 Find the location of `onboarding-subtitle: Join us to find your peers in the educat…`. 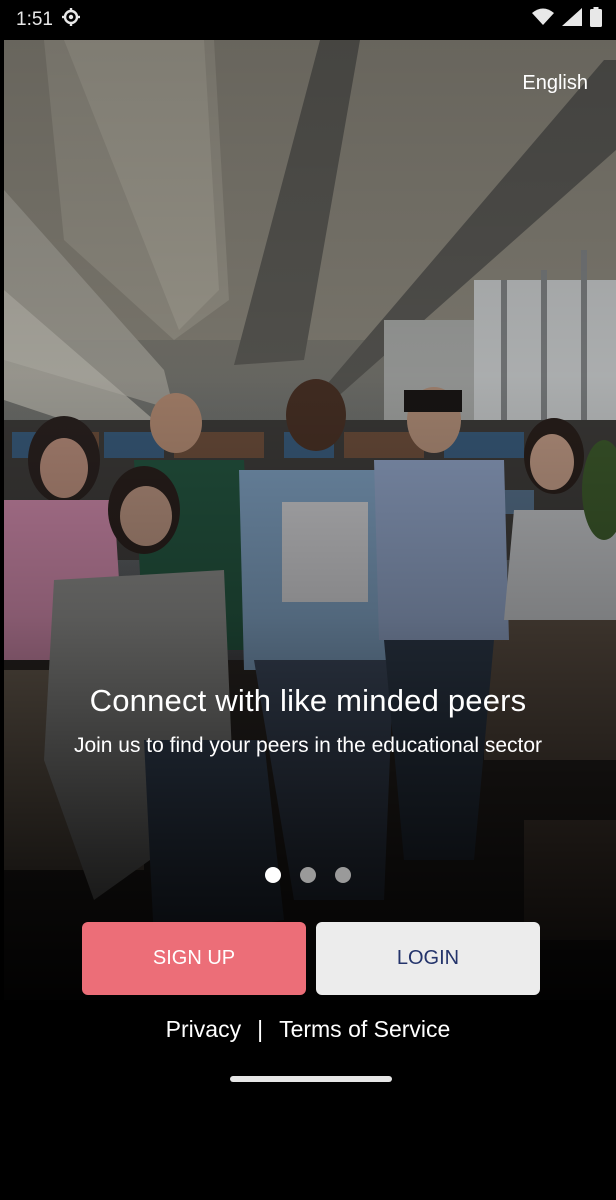

onboarding-subtitle: Join us to find your peers in the educat… is located at coordinates (308, 745).